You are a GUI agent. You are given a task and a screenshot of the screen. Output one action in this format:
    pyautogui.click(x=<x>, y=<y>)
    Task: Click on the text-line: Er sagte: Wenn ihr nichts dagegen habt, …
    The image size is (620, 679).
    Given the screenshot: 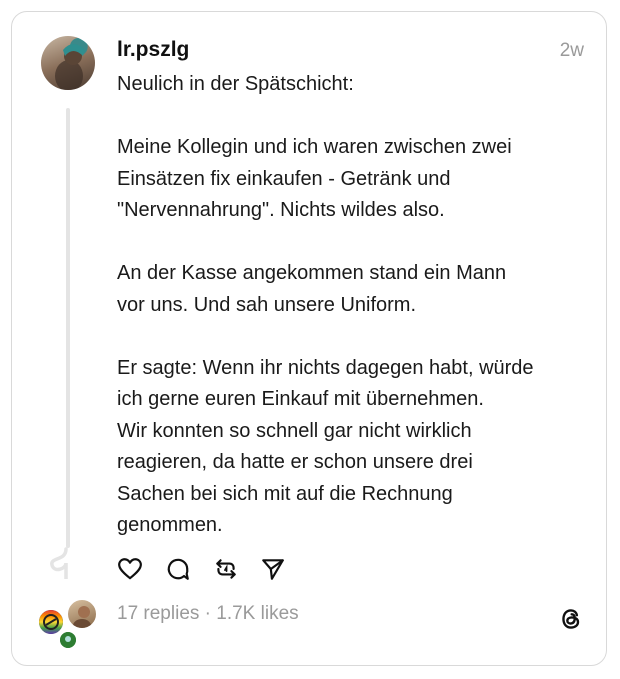 What is the action you would take?
    pyautogui.click(x=325, y=367)
    